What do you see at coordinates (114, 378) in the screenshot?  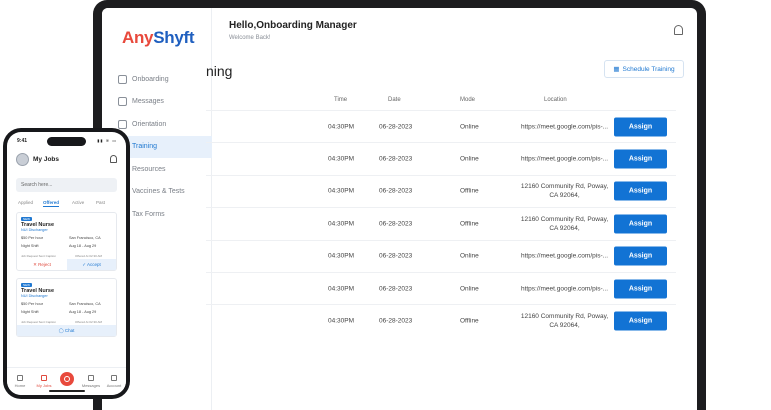 I see `account-icon` at bounding box center [114, 378].